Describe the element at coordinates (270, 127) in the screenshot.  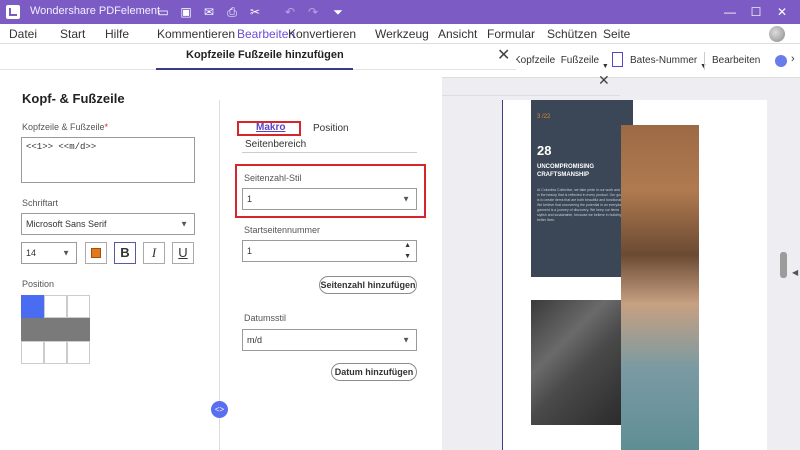
I see `tab-makro: Makro` at that location.